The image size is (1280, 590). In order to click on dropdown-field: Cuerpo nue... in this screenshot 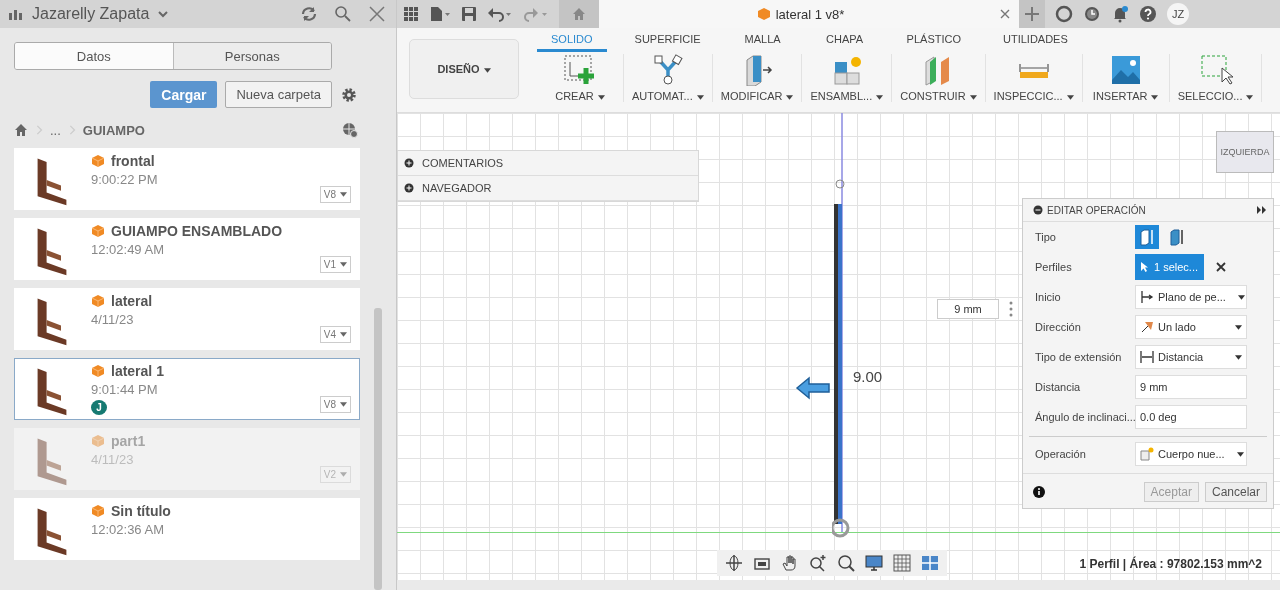, I will do `click(1191, 454)`.